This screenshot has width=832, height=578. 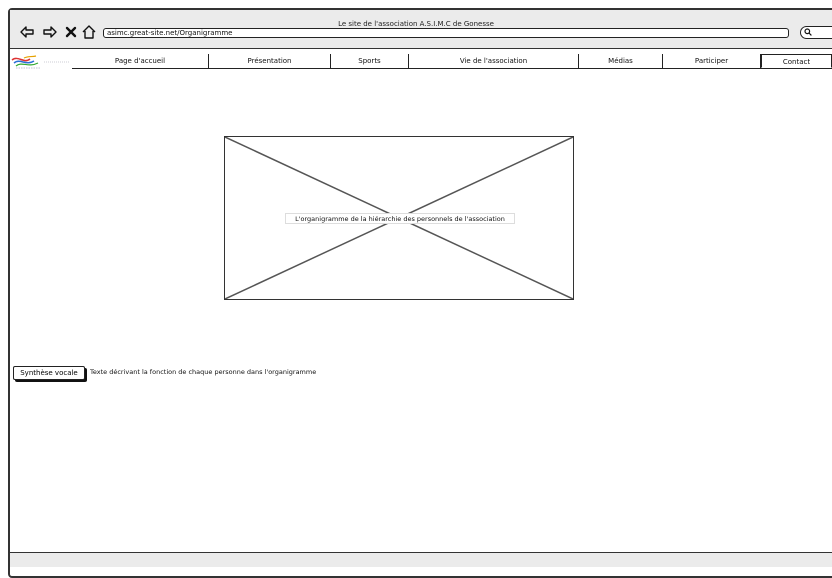 I want to click on nav-item-participer: Participer, so click(x=712, y=61).